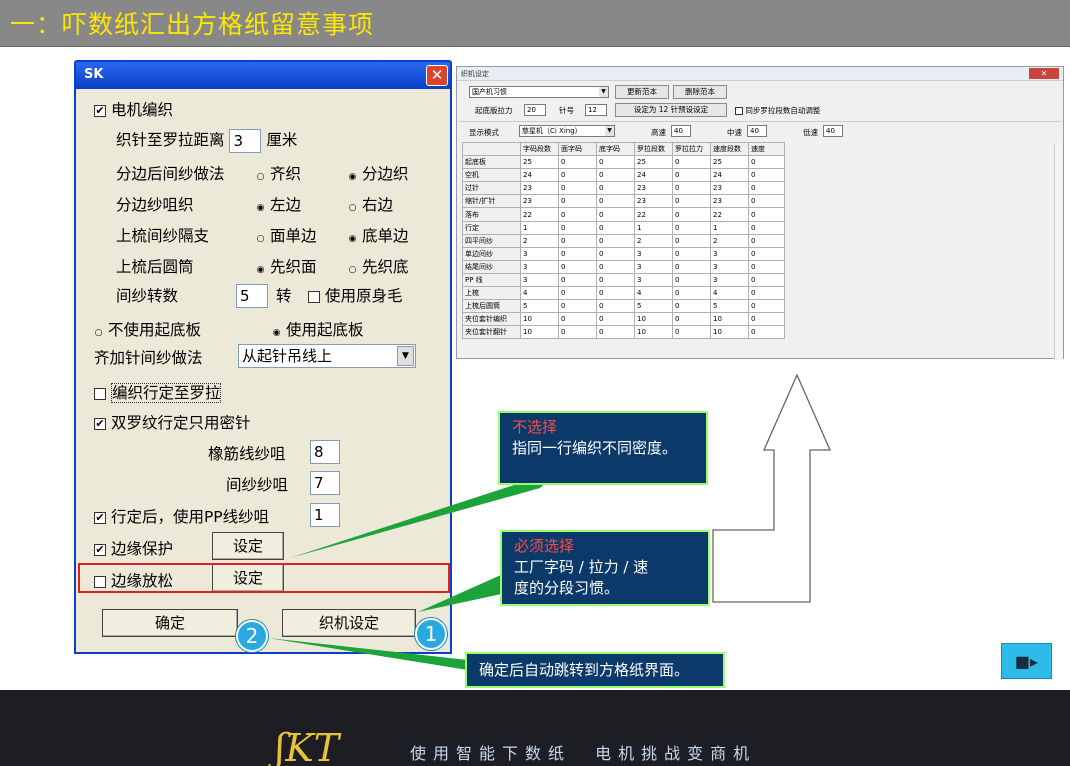  What do you see at coordinates (491, 175) in the screenshot?
I see `table-cell: 空机` at bounding box center [491, 175].